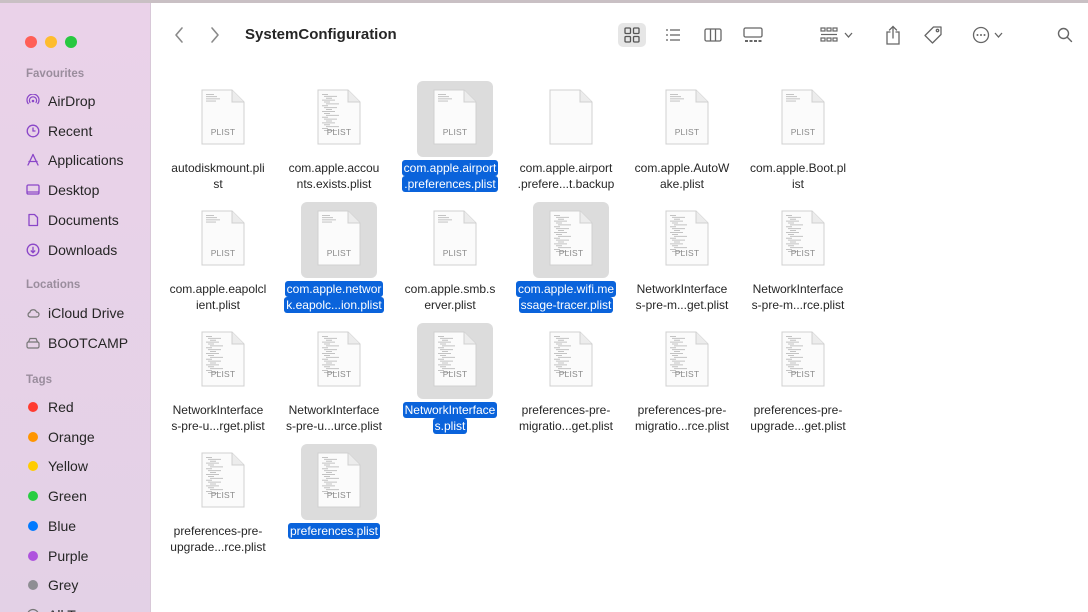  I want to click on file-name: preferences.plist, so click(334, 531).